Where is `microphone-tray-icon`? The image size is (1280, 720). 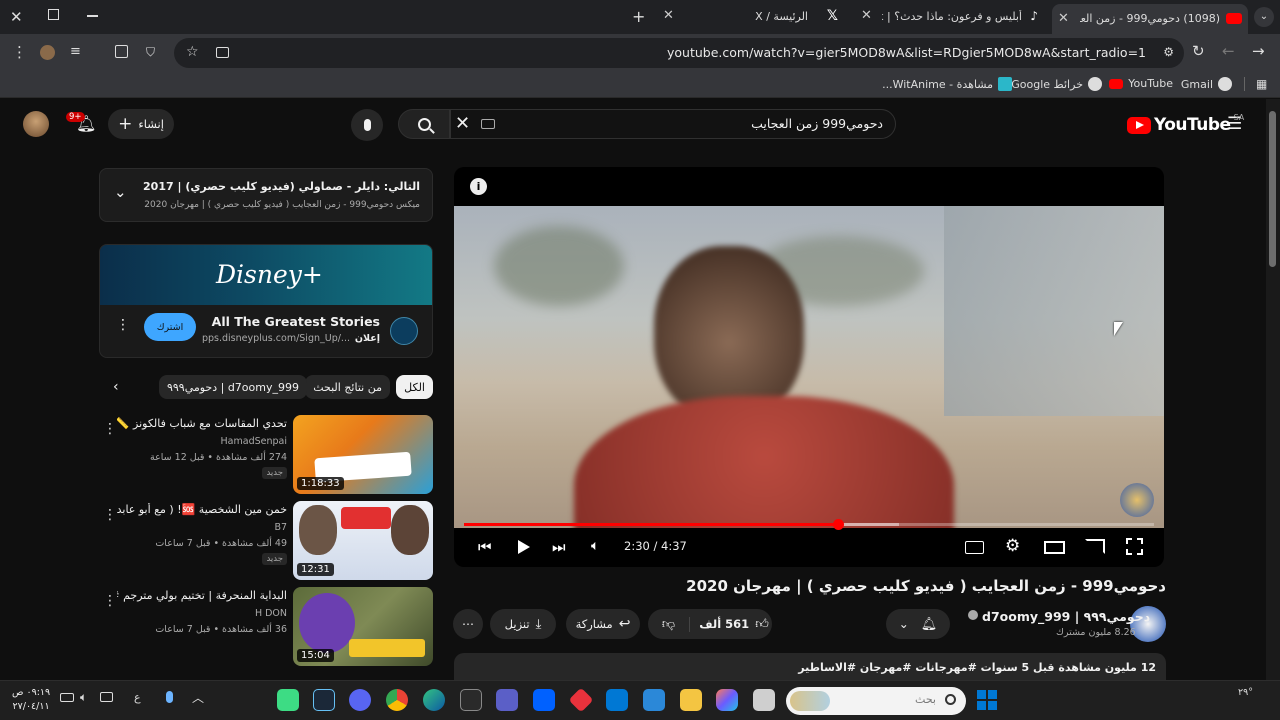
microphone-tray-icon is located at coordinates (169, 697).